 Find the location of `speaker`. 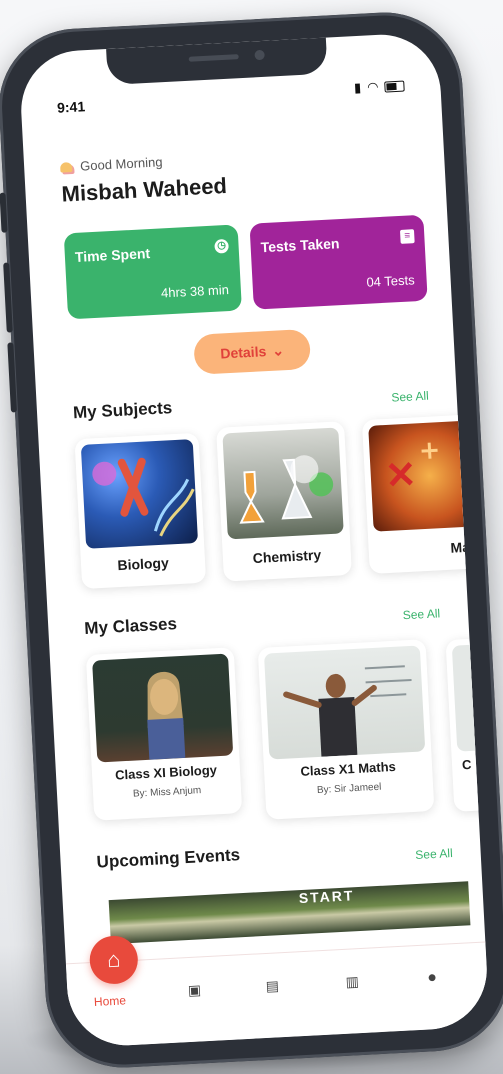

speaker is located at coordinates (213, 58).